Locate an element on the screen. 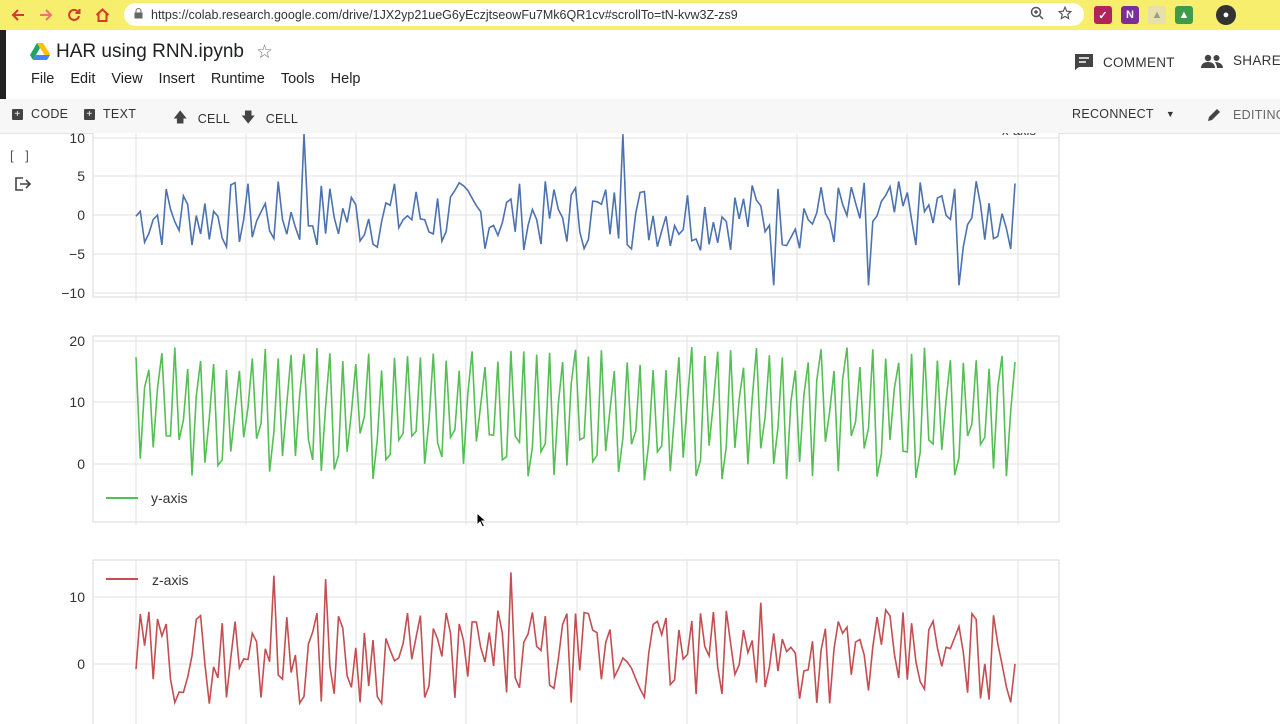  add-code-label: CODE is located at coordinates (50, 114).